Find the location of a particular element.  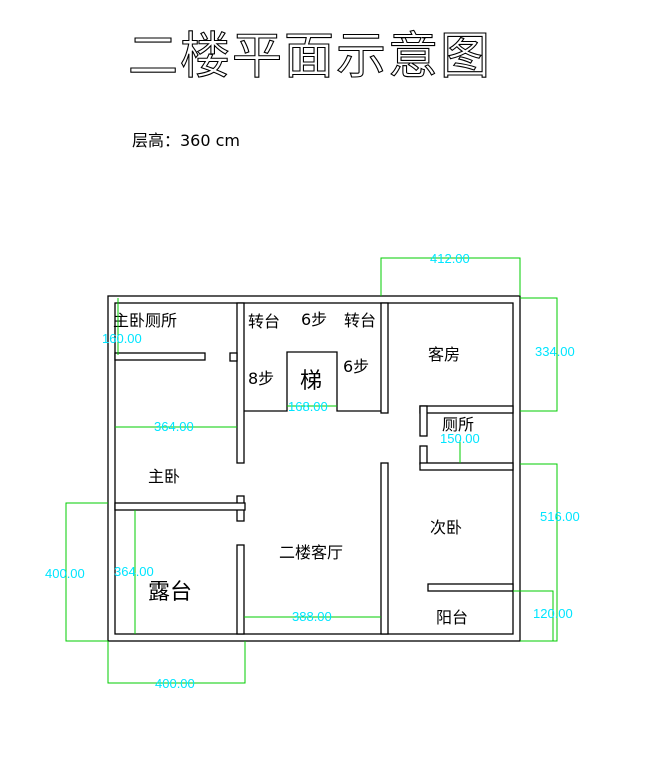

dim-334: 334.00 is located at coordinates (555, 351).